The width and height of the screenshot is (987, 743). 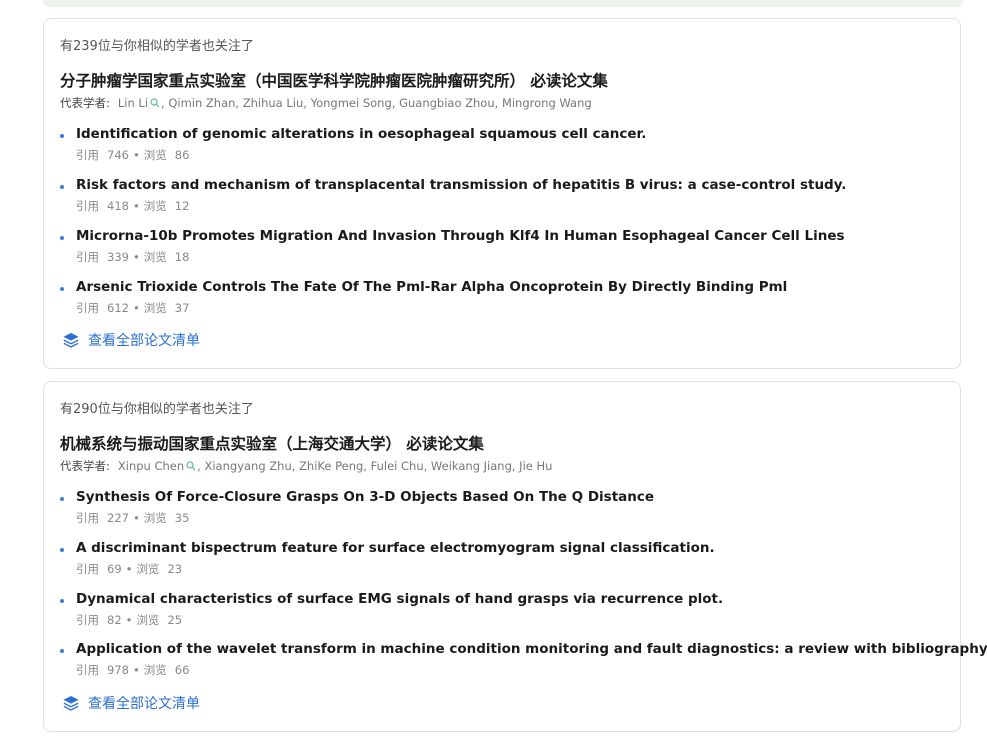 What do you see at coordinates (133, 257) in the screenshot?
I see `paper-stats: 引用 339 • 浏览 18` at bounding box center [133, 257].